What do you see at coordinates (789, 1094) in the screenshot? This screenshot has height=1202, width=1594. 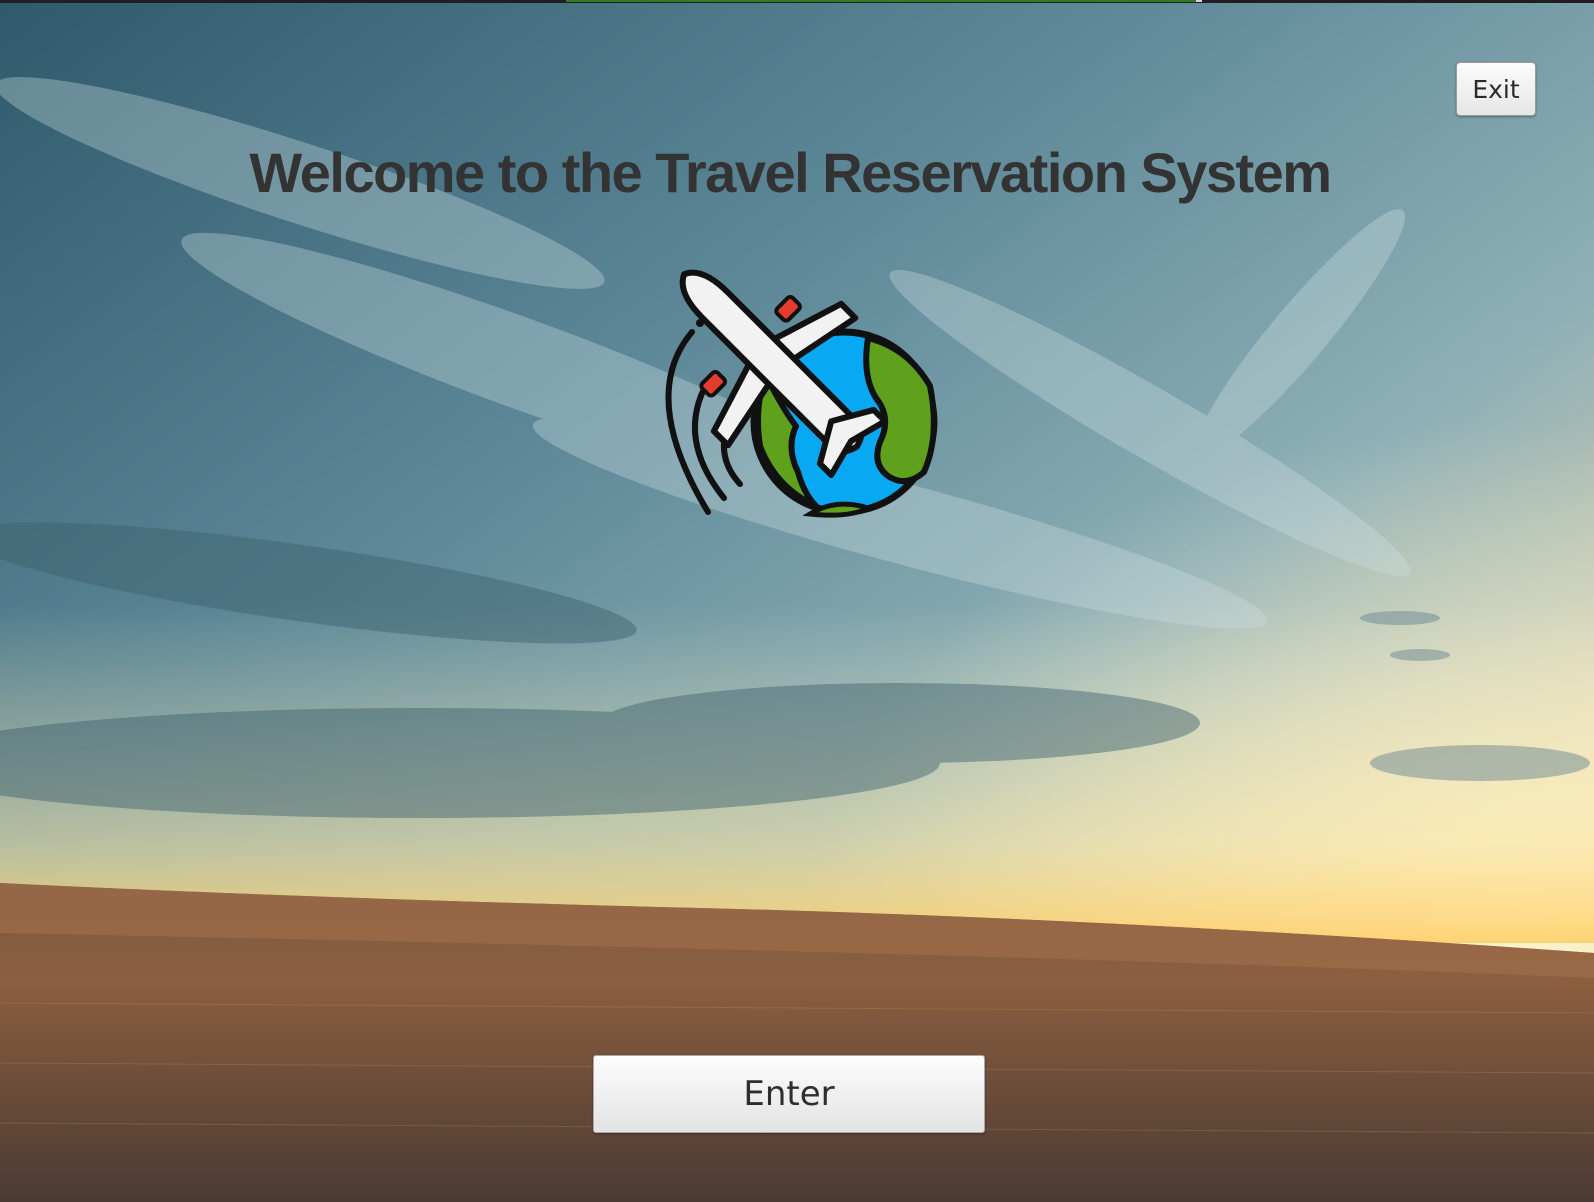 I see `enter-button: Enter` at bounding box center [789, 1094].